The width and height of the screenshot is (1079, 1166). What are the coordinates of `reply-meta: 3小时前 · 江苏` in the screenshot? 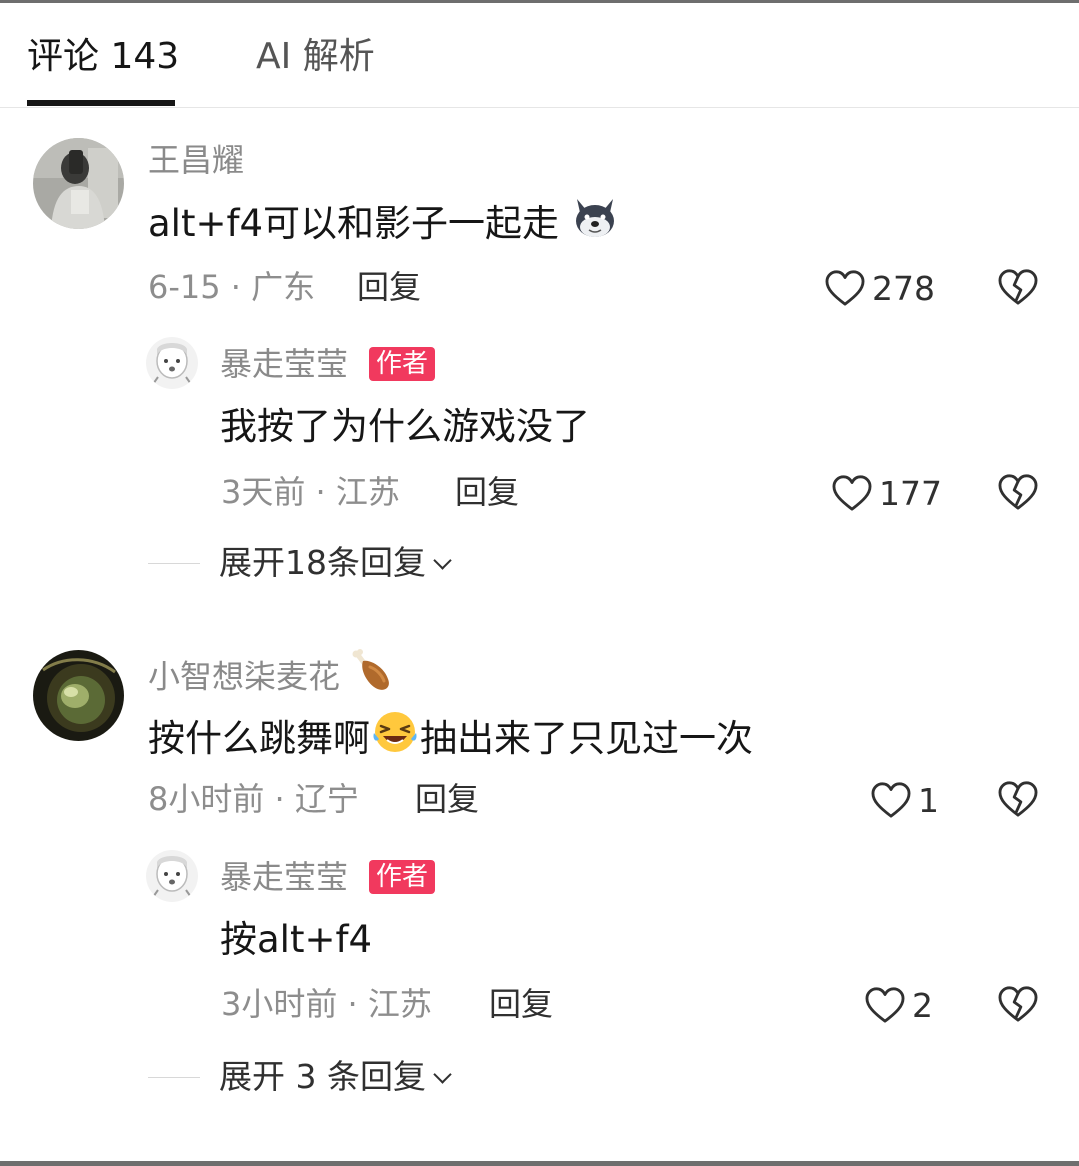 It's located at (326, 1004).